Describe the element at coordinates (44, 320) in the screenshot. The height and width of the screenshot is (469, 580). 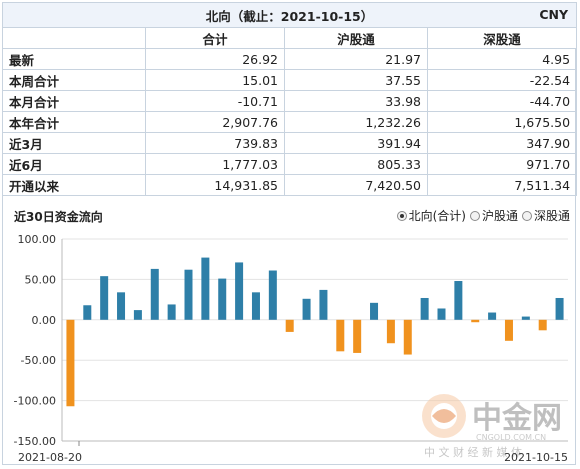
I see `y-tick-label: 0.00` at that location.